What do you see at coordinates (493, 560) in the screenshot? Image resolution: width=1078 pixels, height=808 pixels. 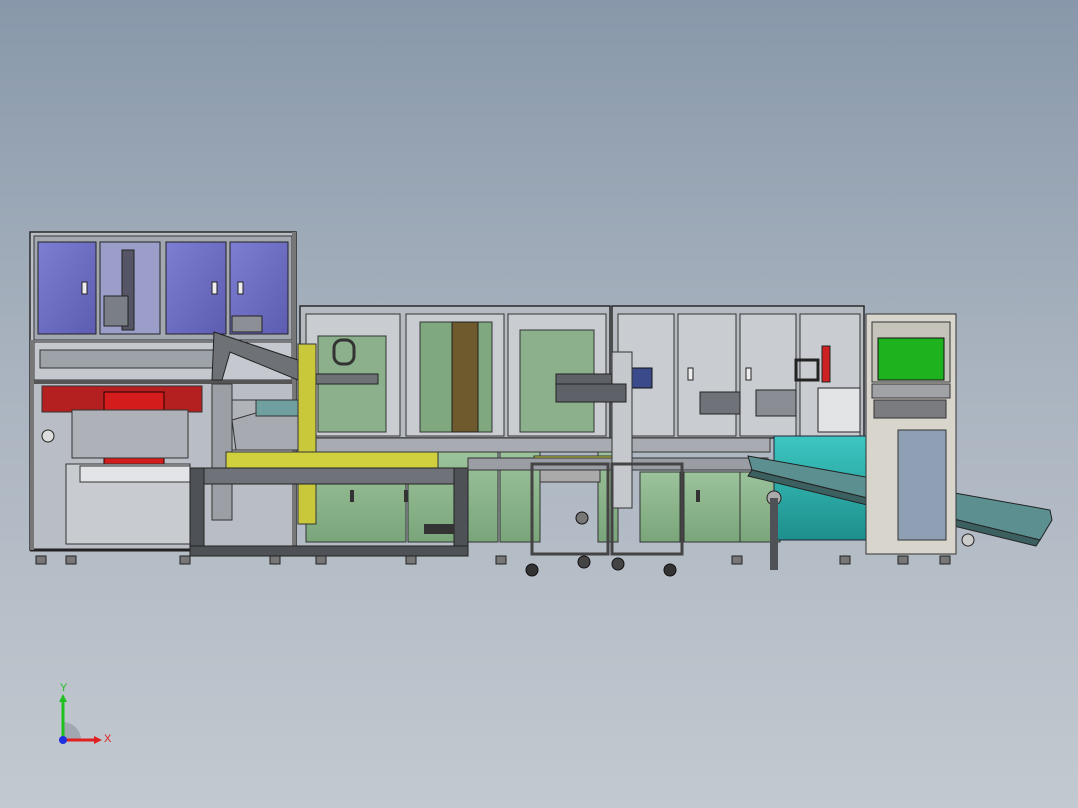 I see `leveling-feet` at bounding box center [493, 560].